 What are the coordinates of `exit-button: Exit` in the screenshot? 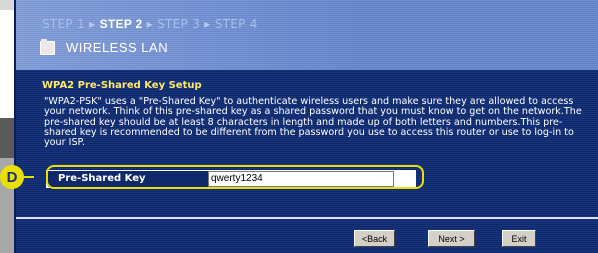 It's located at (519, 238).